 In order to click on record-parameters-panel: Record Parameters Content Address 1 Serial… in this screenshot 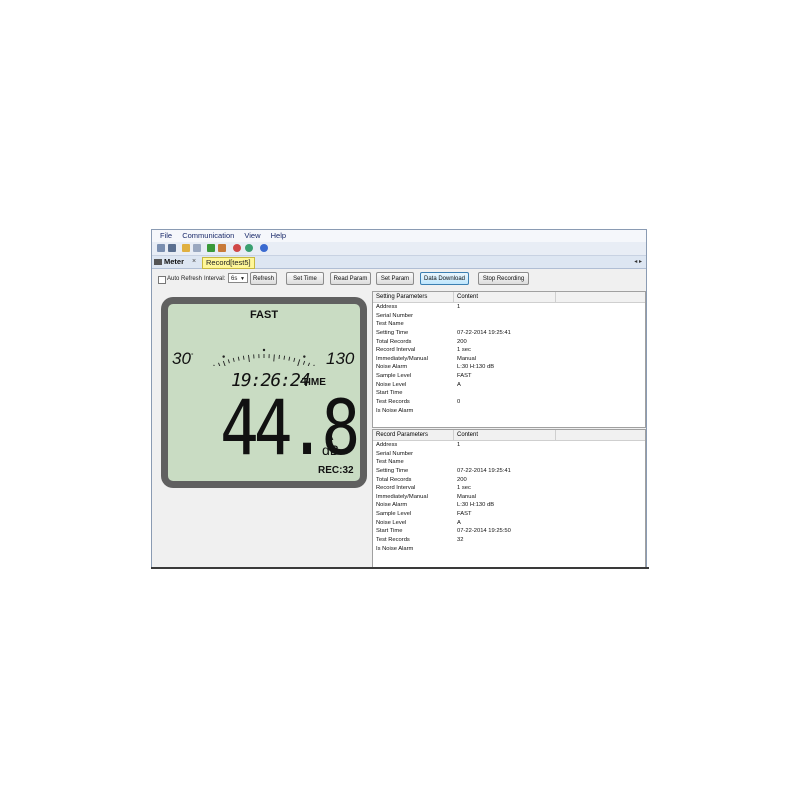, I will do `click(509, 498)`.